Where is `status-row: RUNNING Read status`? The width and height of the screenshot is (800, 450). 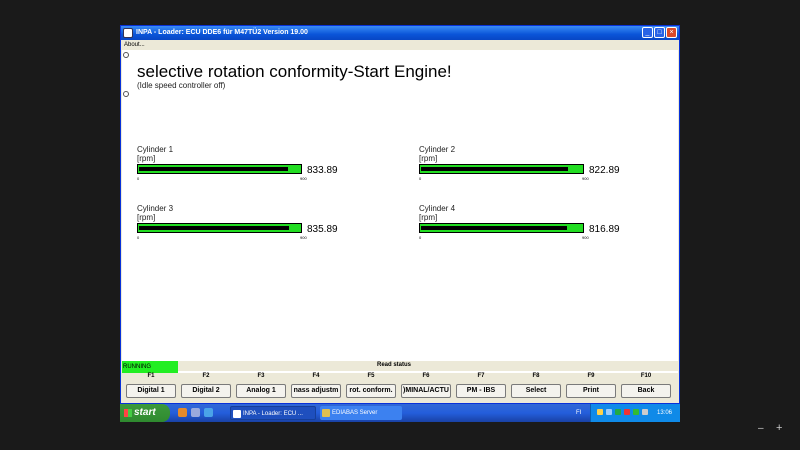
status-row: RUNNING Read status is located at coordinates (400, 367).